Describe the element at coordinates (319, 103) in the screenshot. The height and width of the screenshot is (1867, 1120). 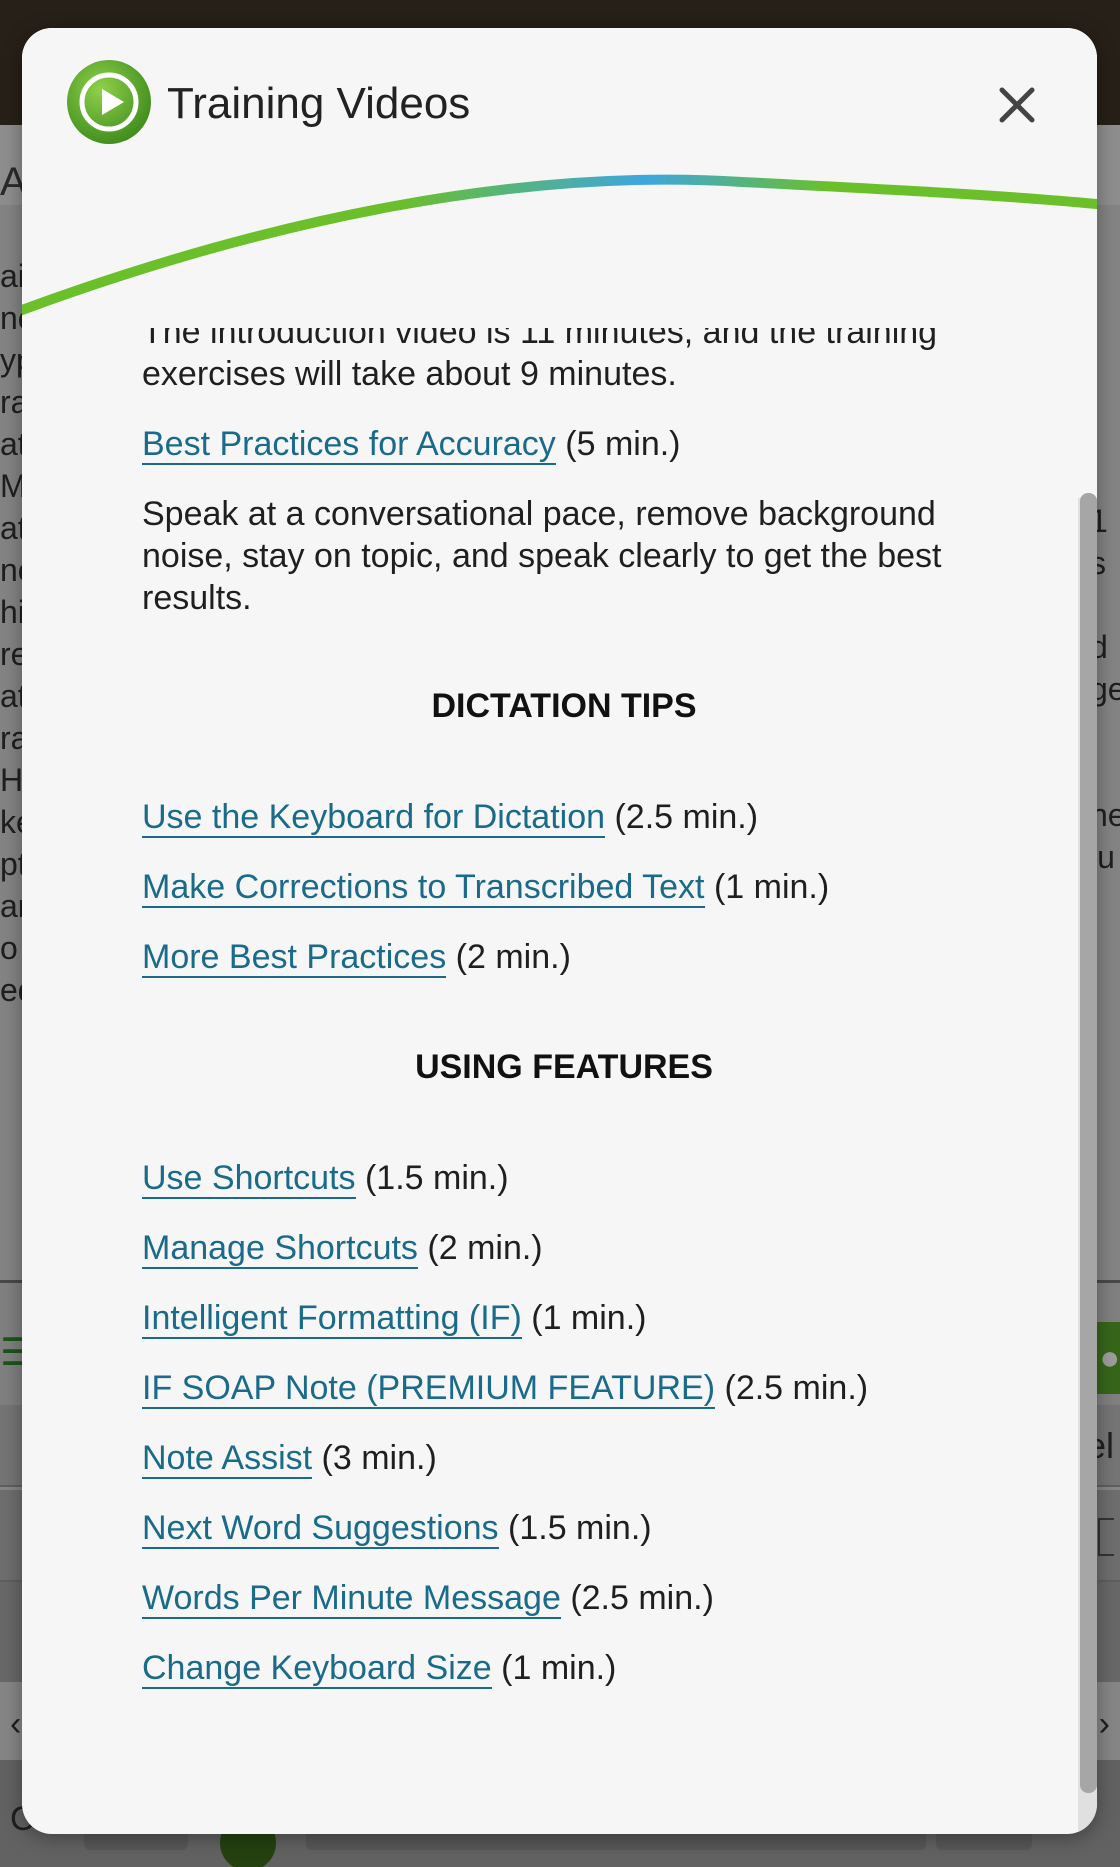
I see `dialog-title: Training Videos` at that location.